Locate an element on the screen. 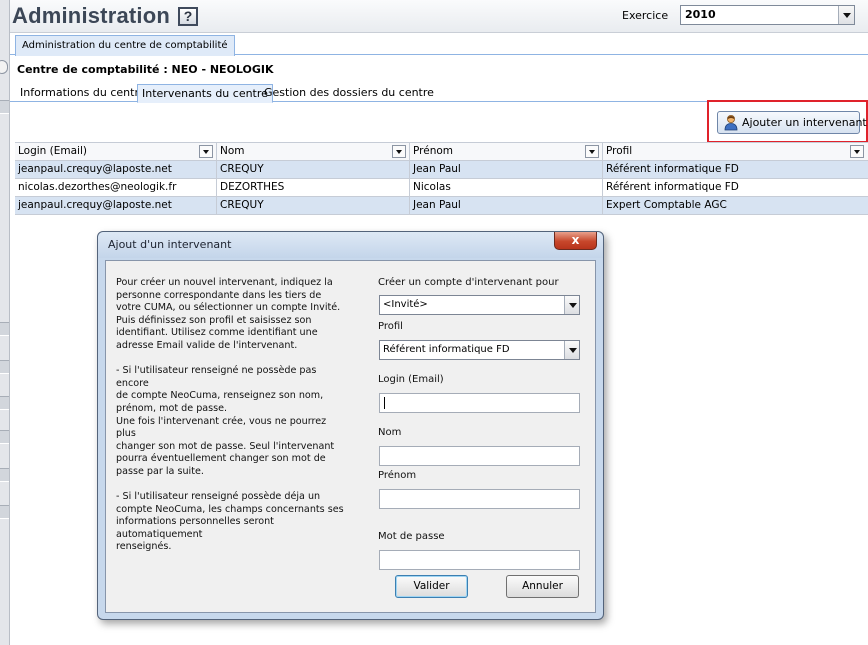 The height and width of the screenshot is (645, 868). validate-button: Valider is located at coordinates (431, 586).